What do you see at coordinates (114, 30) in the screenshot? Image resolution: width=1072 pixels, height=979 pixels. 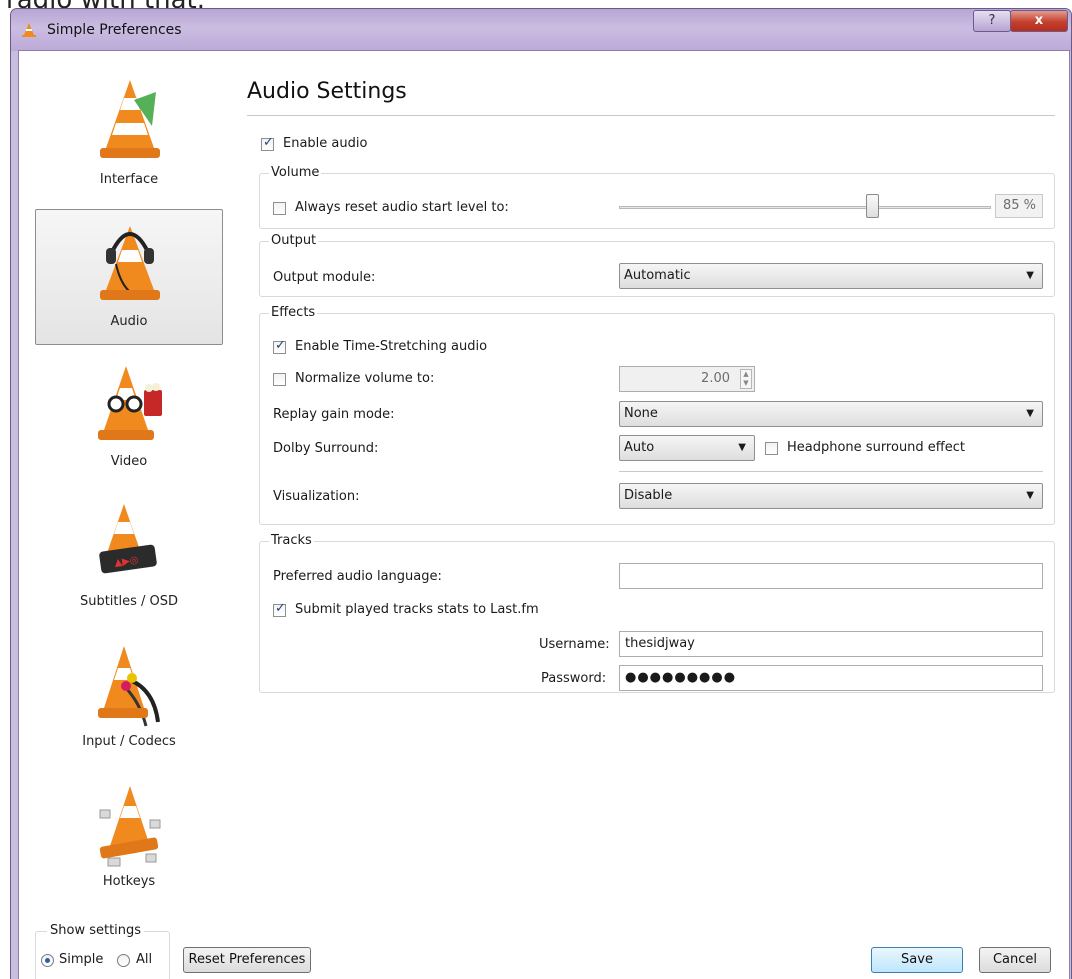 I see `window-title: Simple Preferences` at bounding box center [114, 30].